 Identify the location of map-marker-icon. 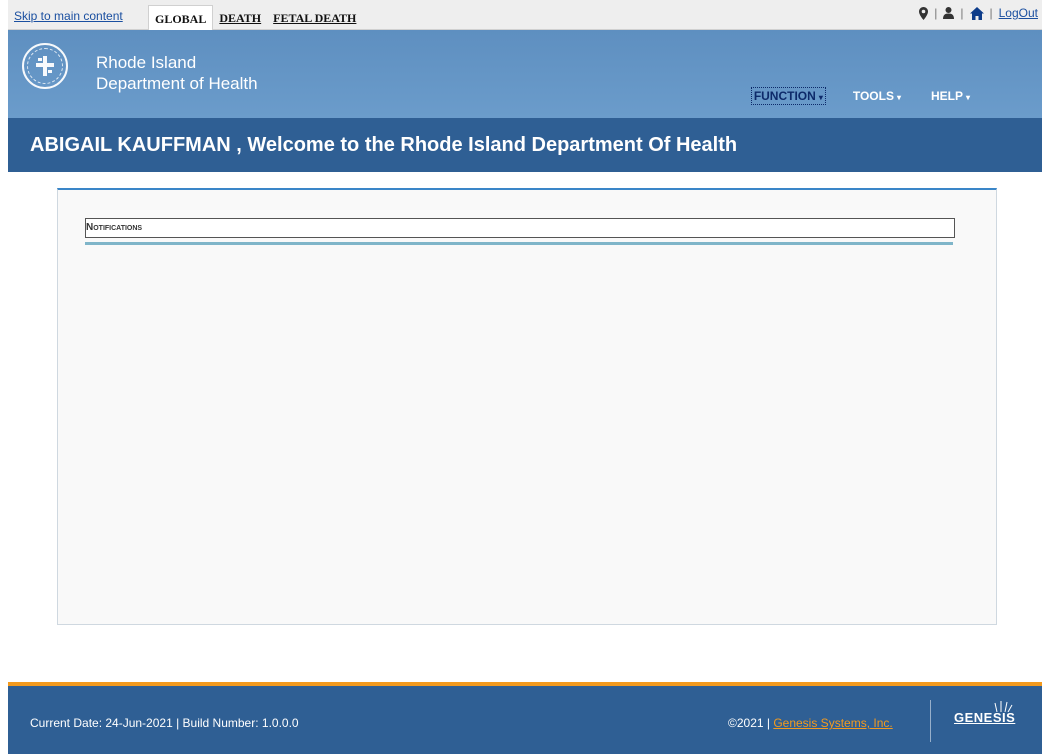
(924, 13).